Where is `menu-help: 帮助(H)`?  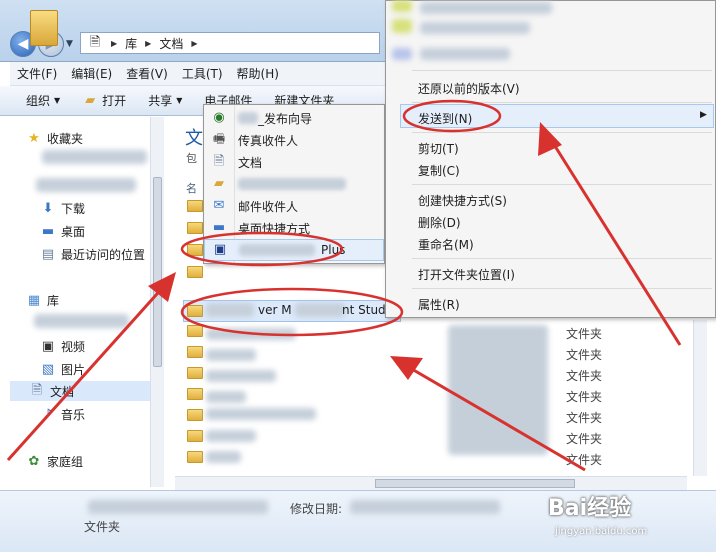 menu-help: 帮助(H) is located at coordinates (258, 73).